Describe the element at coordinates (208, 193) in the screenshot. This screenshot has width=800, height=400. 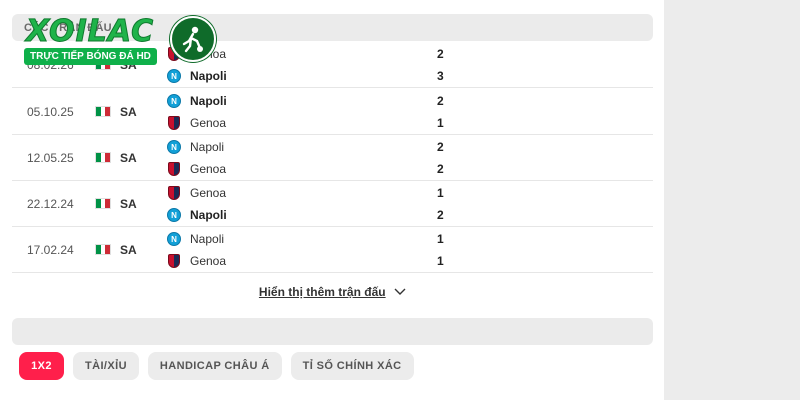
I see `home-team-name: Genoa` at that location.